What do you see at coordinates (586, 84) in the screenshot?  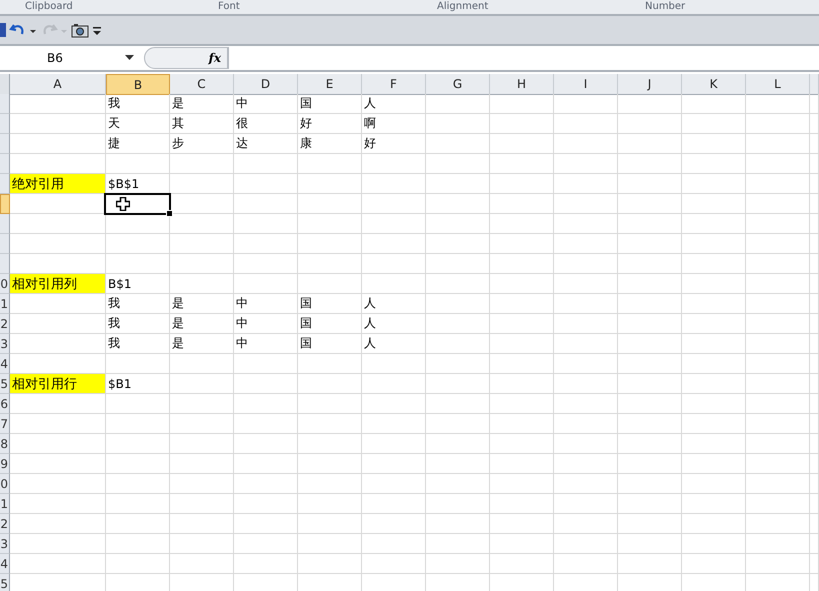 I see `column-header: I` at bounding box center [586, 84].